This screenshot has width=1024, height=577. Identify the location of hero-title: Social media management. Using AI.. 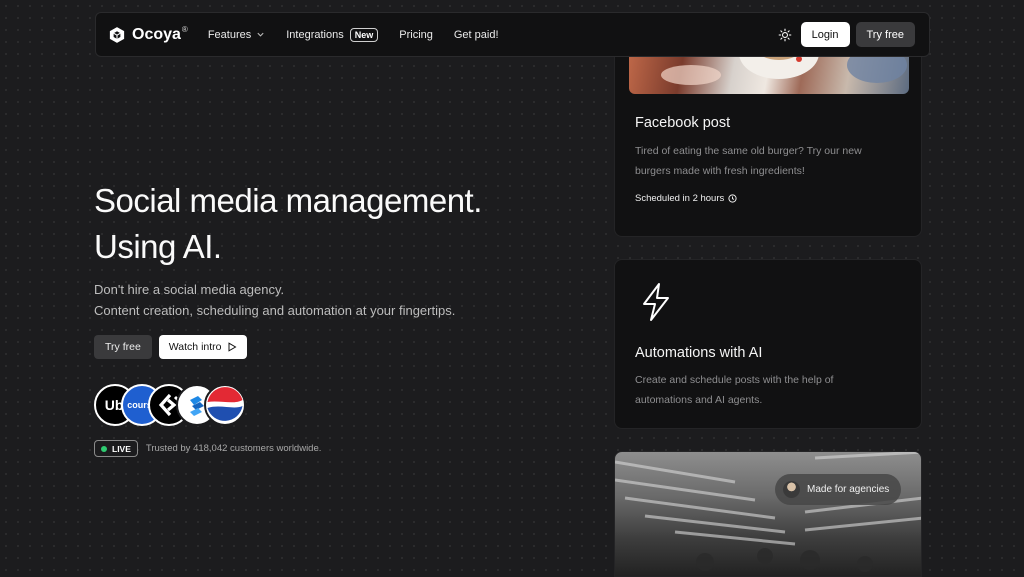
(288, 224).